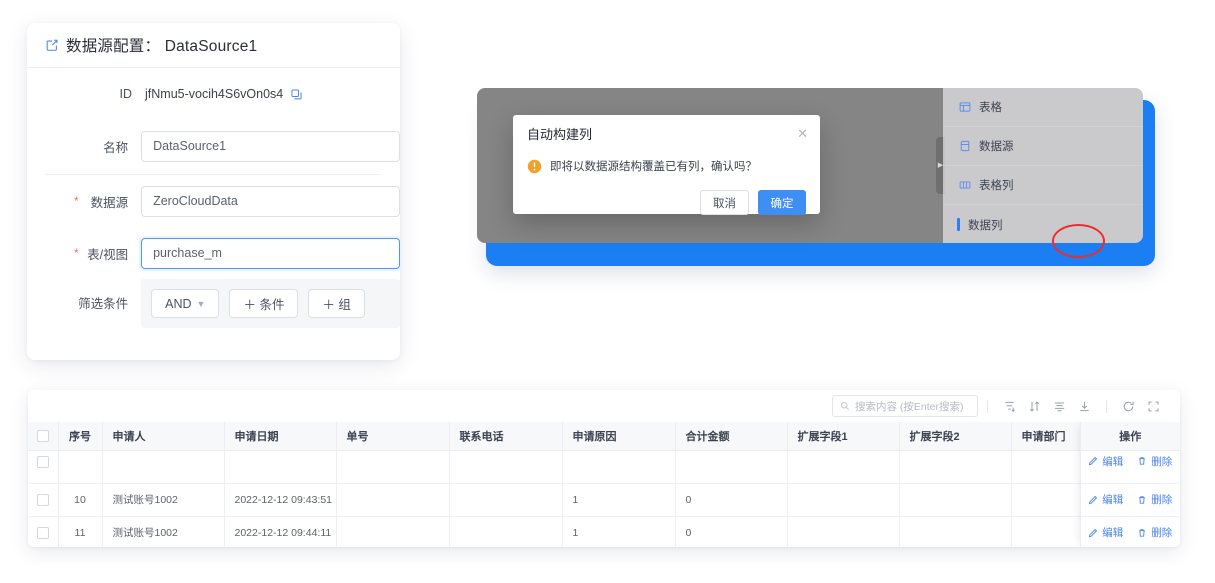 This screenshot has width=1215, height=583. I want to click on column-filter-icon, so click(1009, 406).